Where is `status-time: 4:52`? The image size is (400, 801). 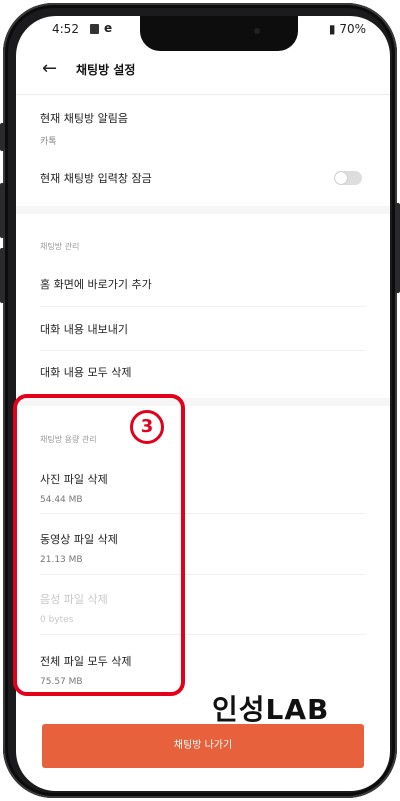 status-time: 4:52 is located at coordinates (65, 29).